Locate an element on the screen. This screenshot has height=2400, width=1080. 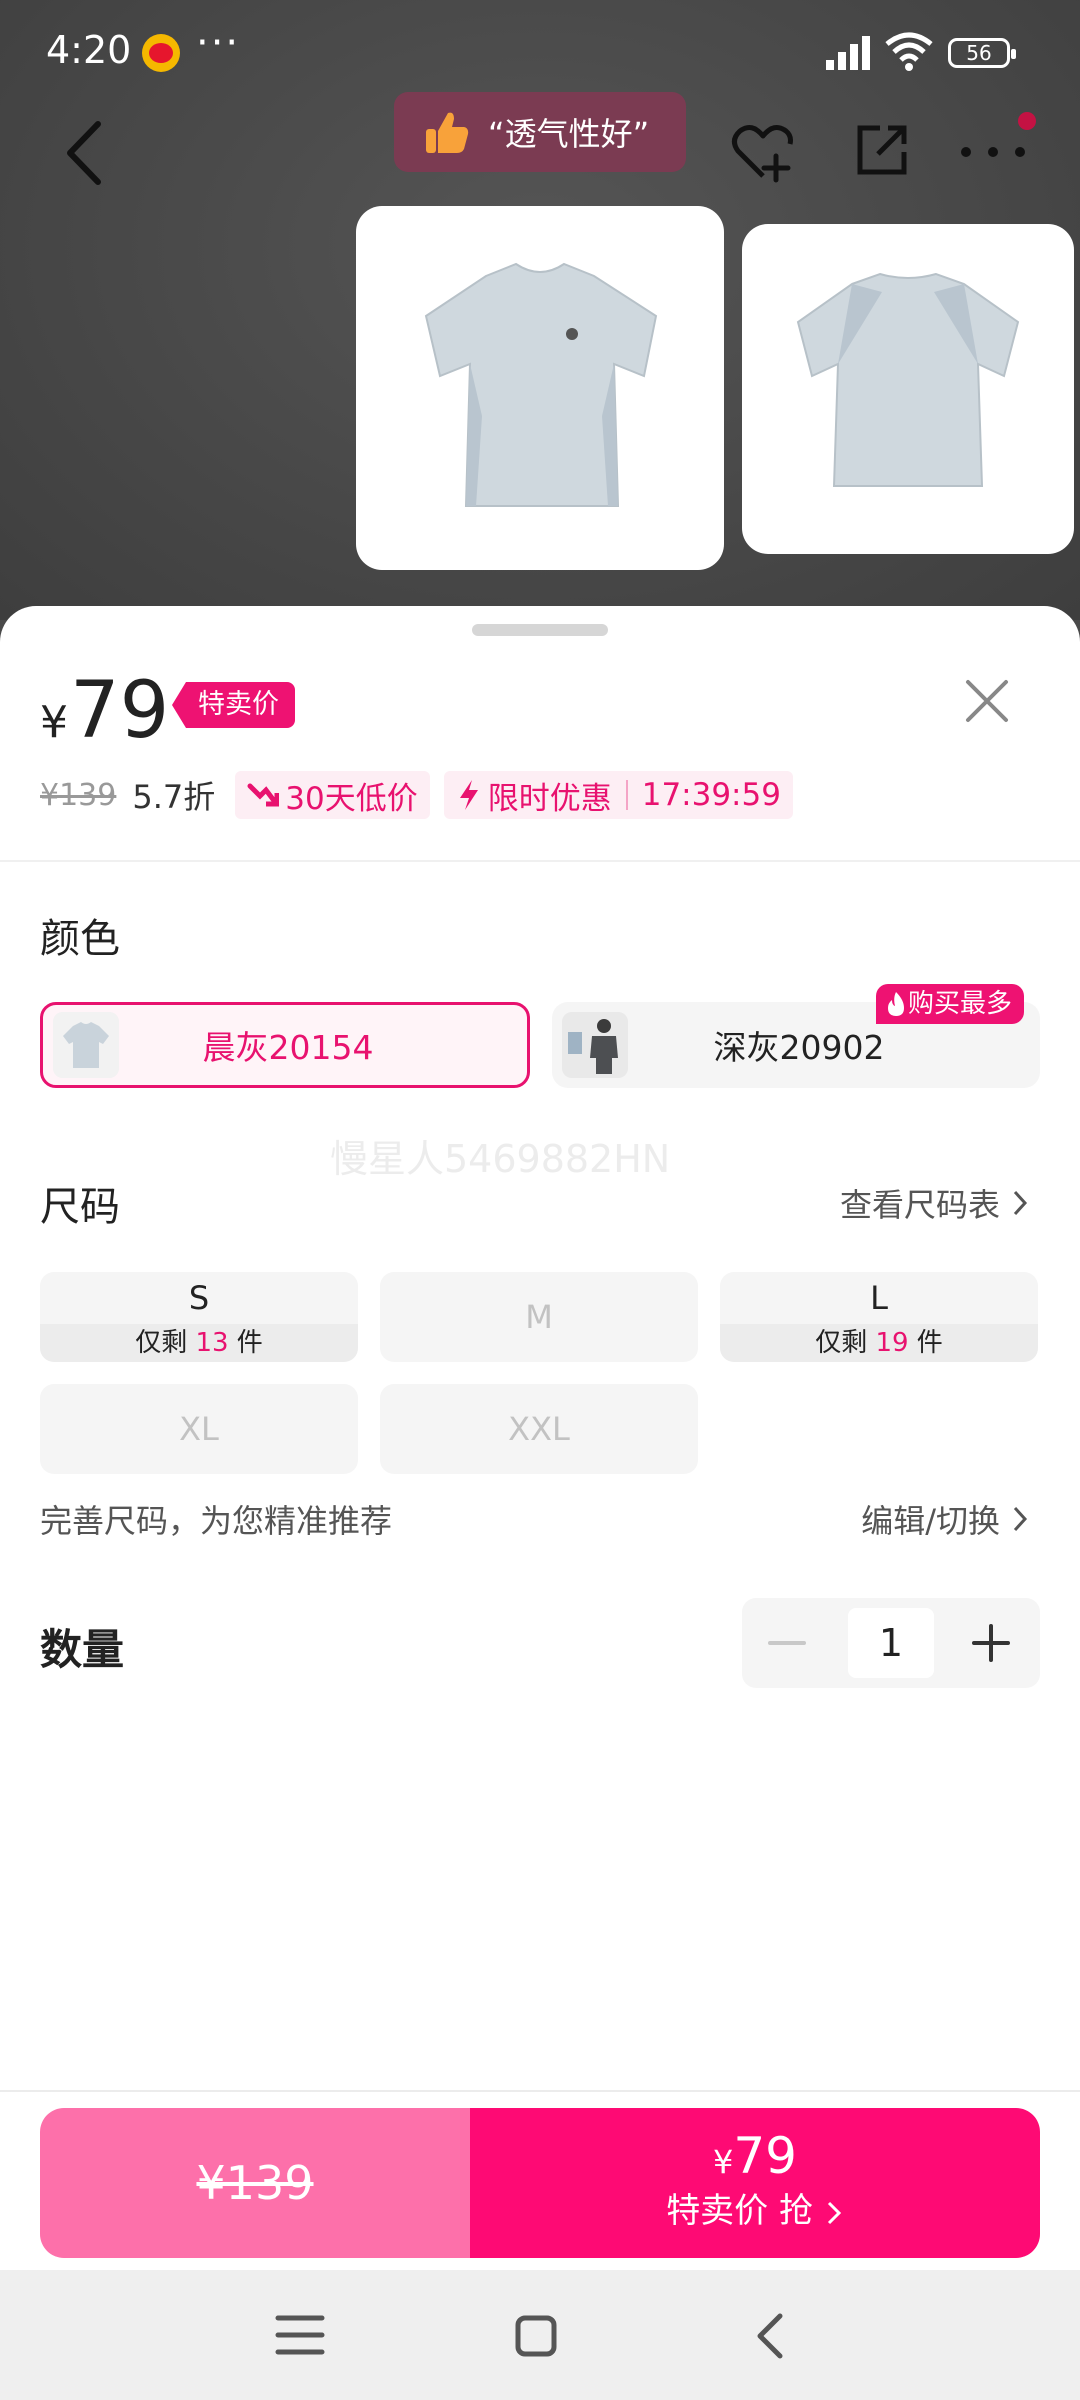
weibo-app-icon is located at coordinates (161, 53).